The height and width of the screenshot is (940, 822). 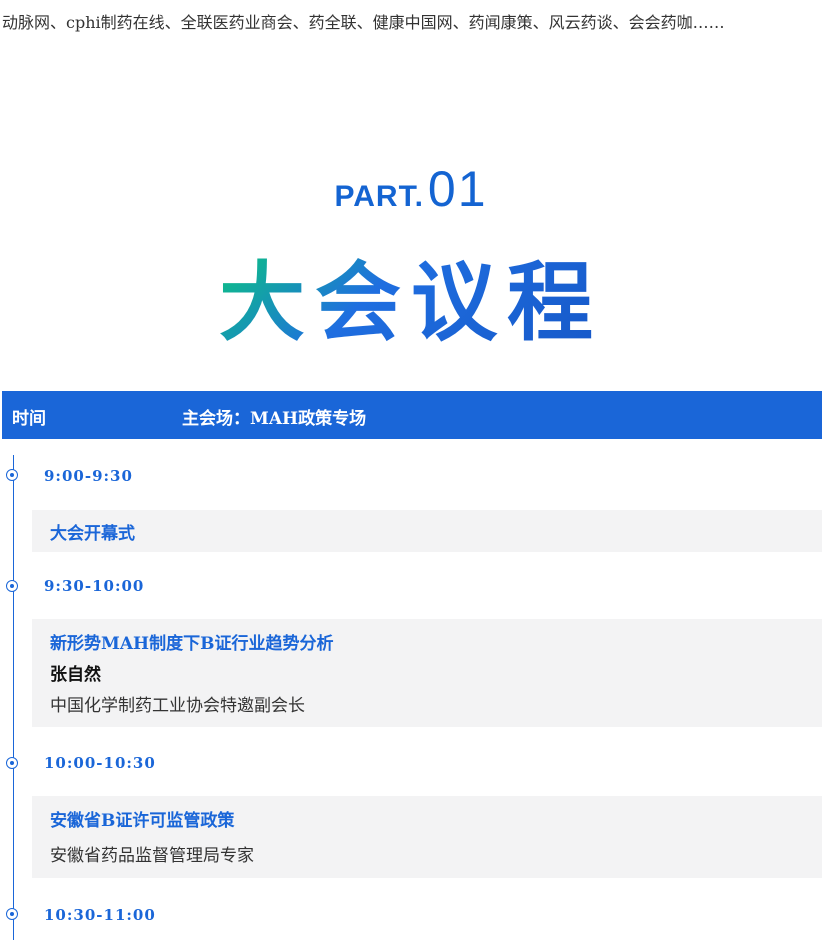 I want to click on part-heading: PART.01, so click(x=411, y=189).